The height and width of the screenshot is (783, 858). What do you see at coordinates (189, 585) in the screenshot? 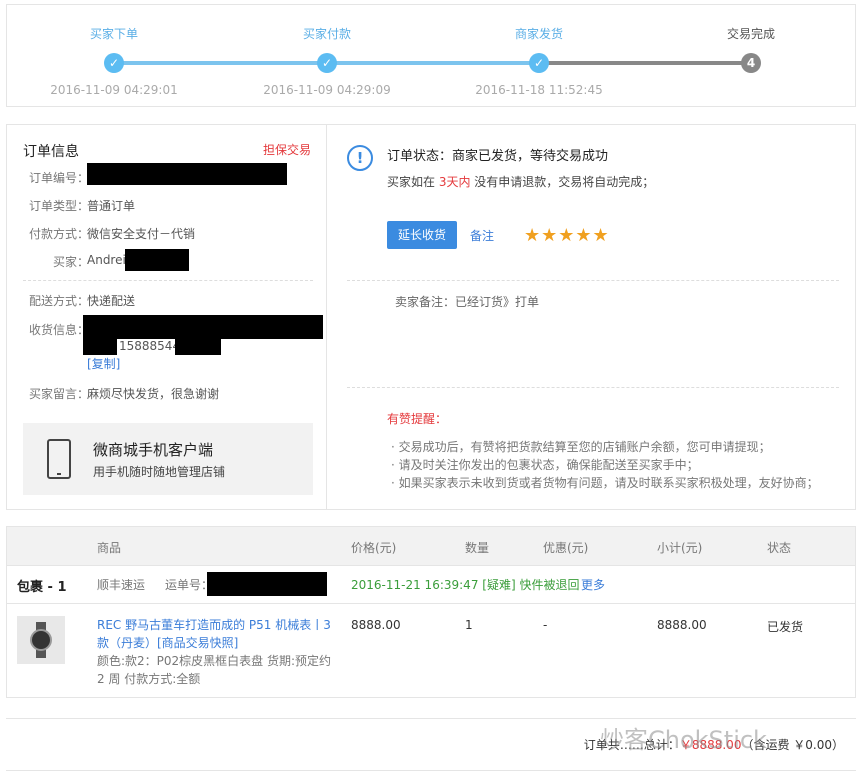
I see `tracking-label: 运单号：` at bounding box center [189, 585].